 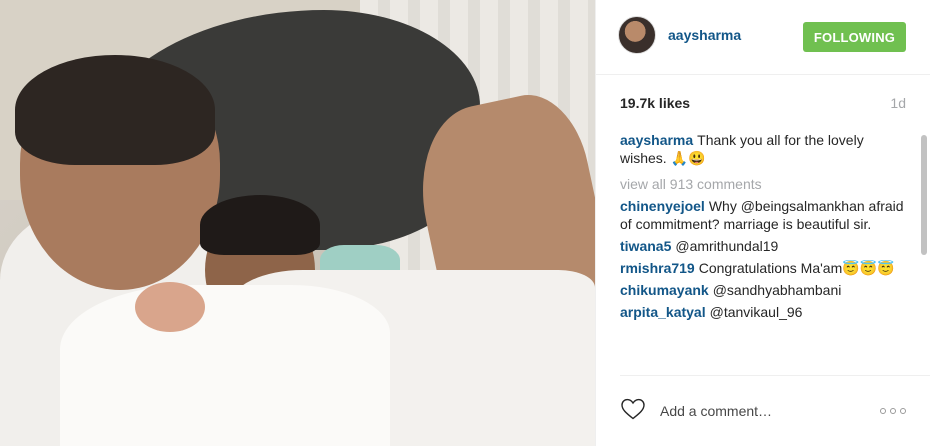 What do you see at coordinates (770, 411) in the screenshot?
I see `add-comment-input` at bounding box center [770, 411].